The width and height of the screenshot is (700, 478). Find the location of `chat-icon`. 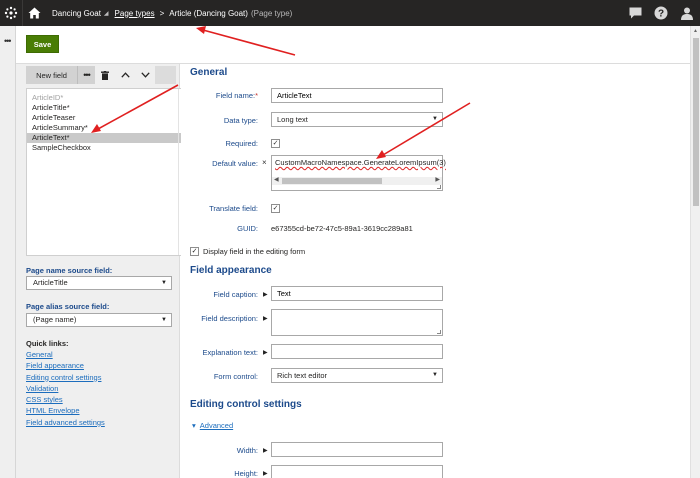

chat-icon is located at coordinates (635, 13).